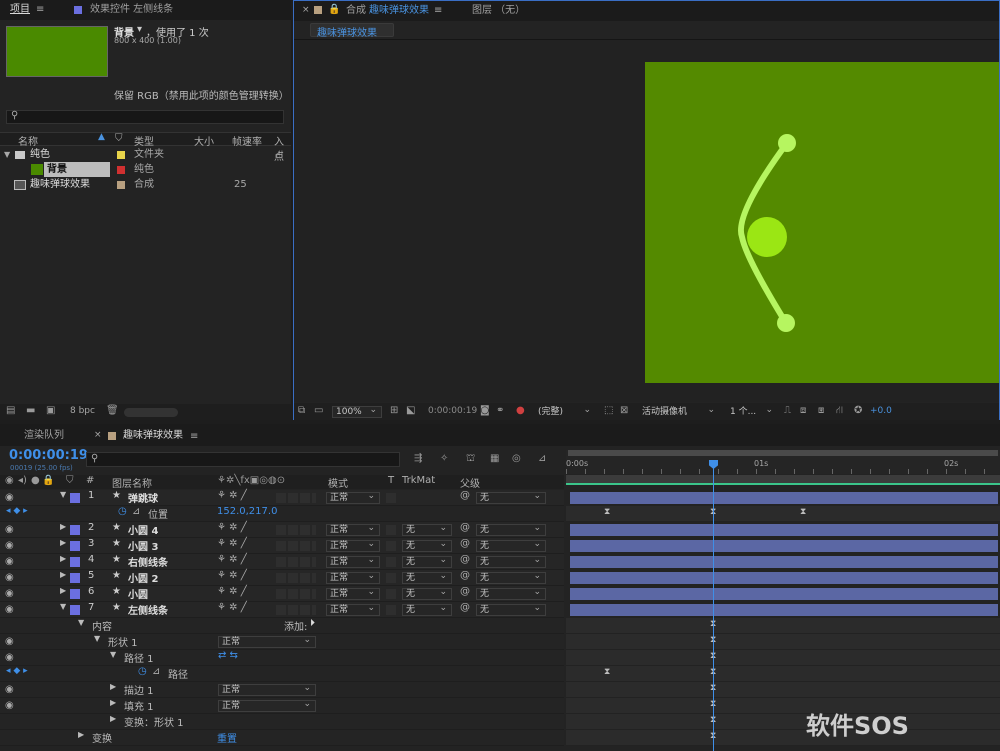  What do you see at coordinates (138, 593) in the screenshot?
I see `layer-name: 小圆` at bounding box center [138, 593].